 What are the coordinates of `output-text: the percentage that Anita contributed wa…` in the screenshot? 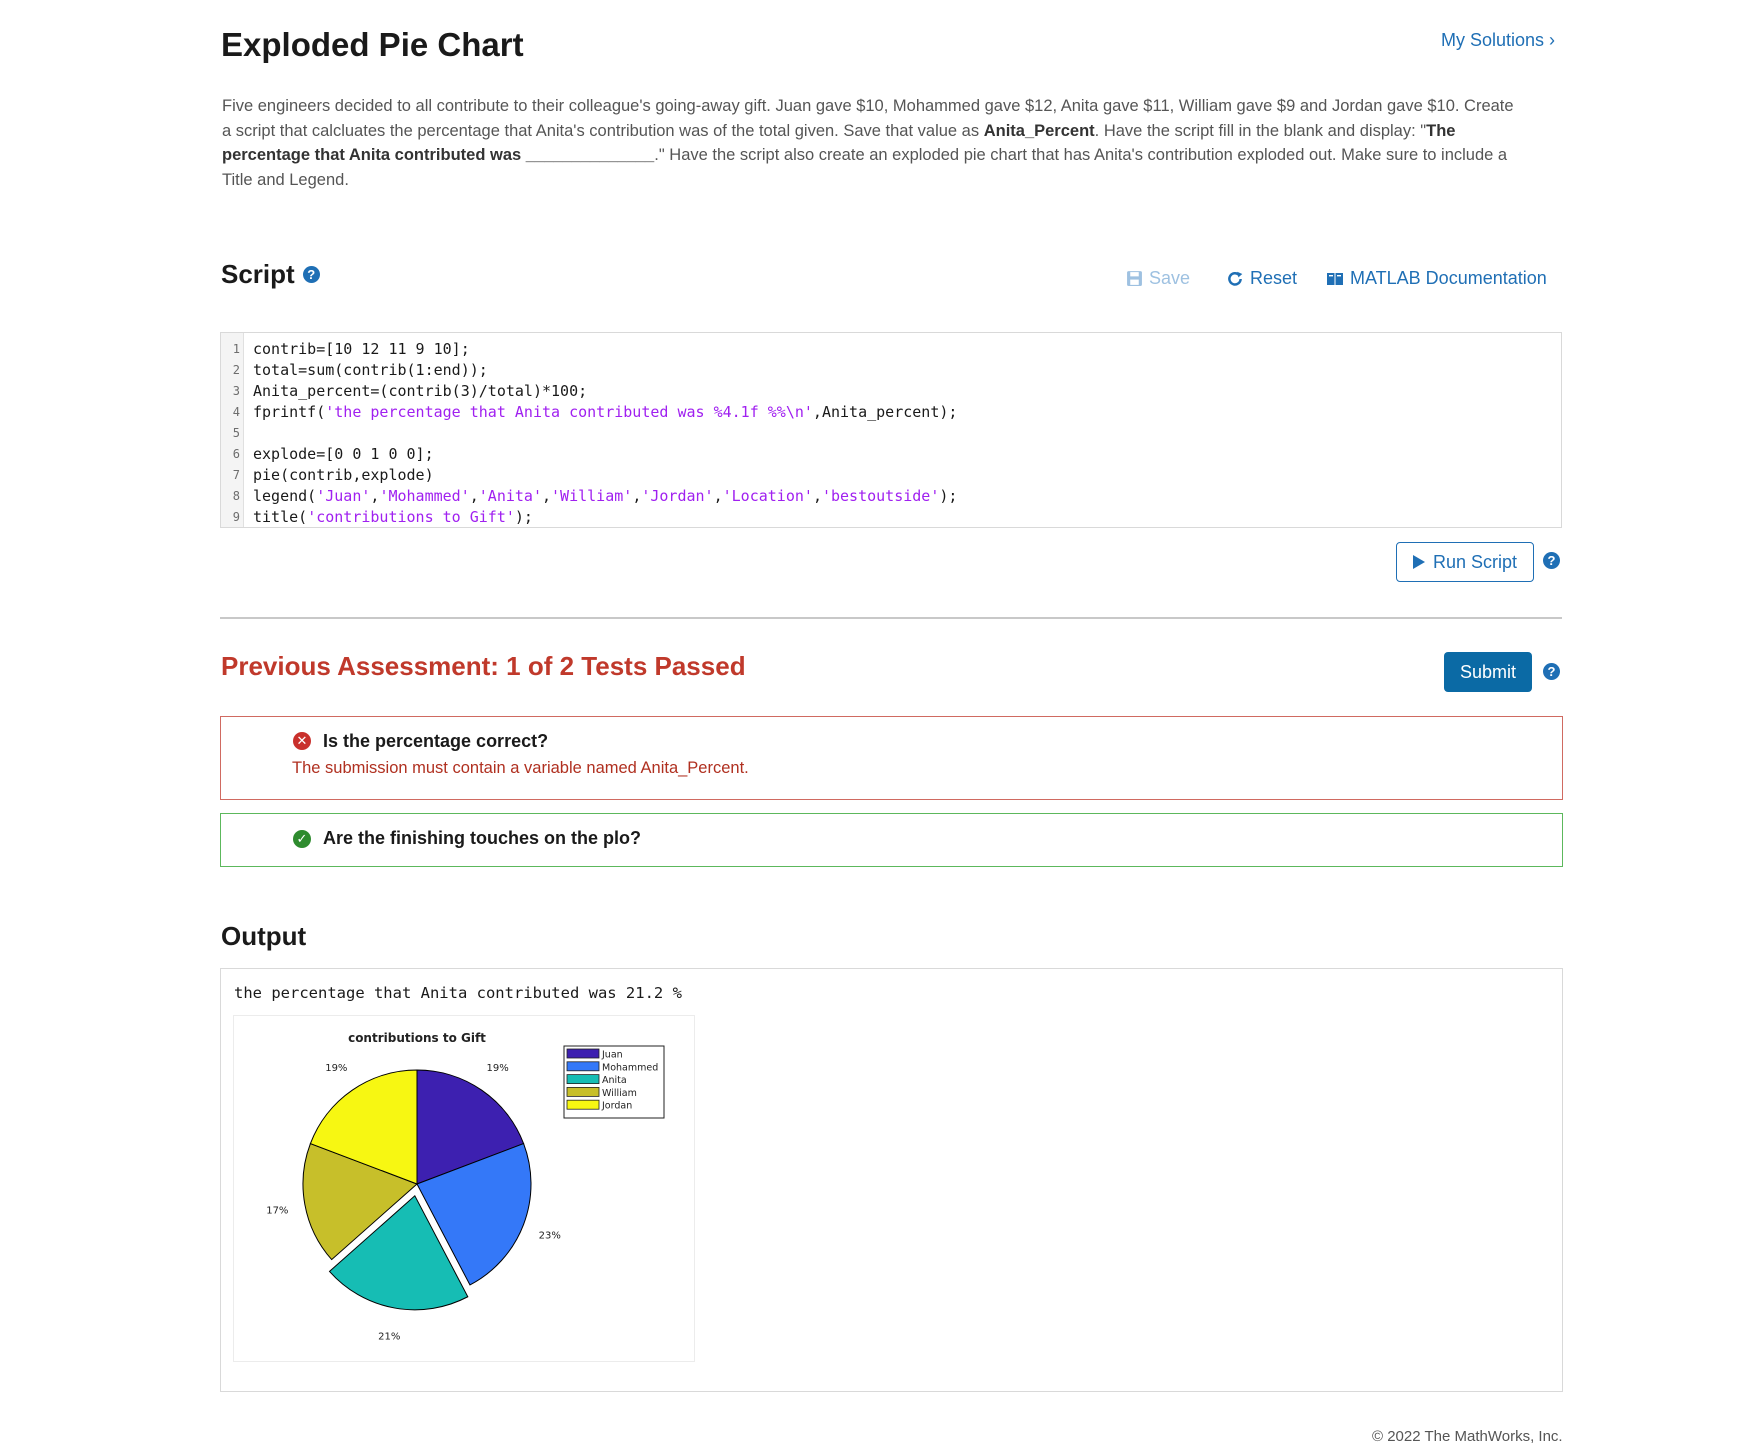 It's located at (458, 993).